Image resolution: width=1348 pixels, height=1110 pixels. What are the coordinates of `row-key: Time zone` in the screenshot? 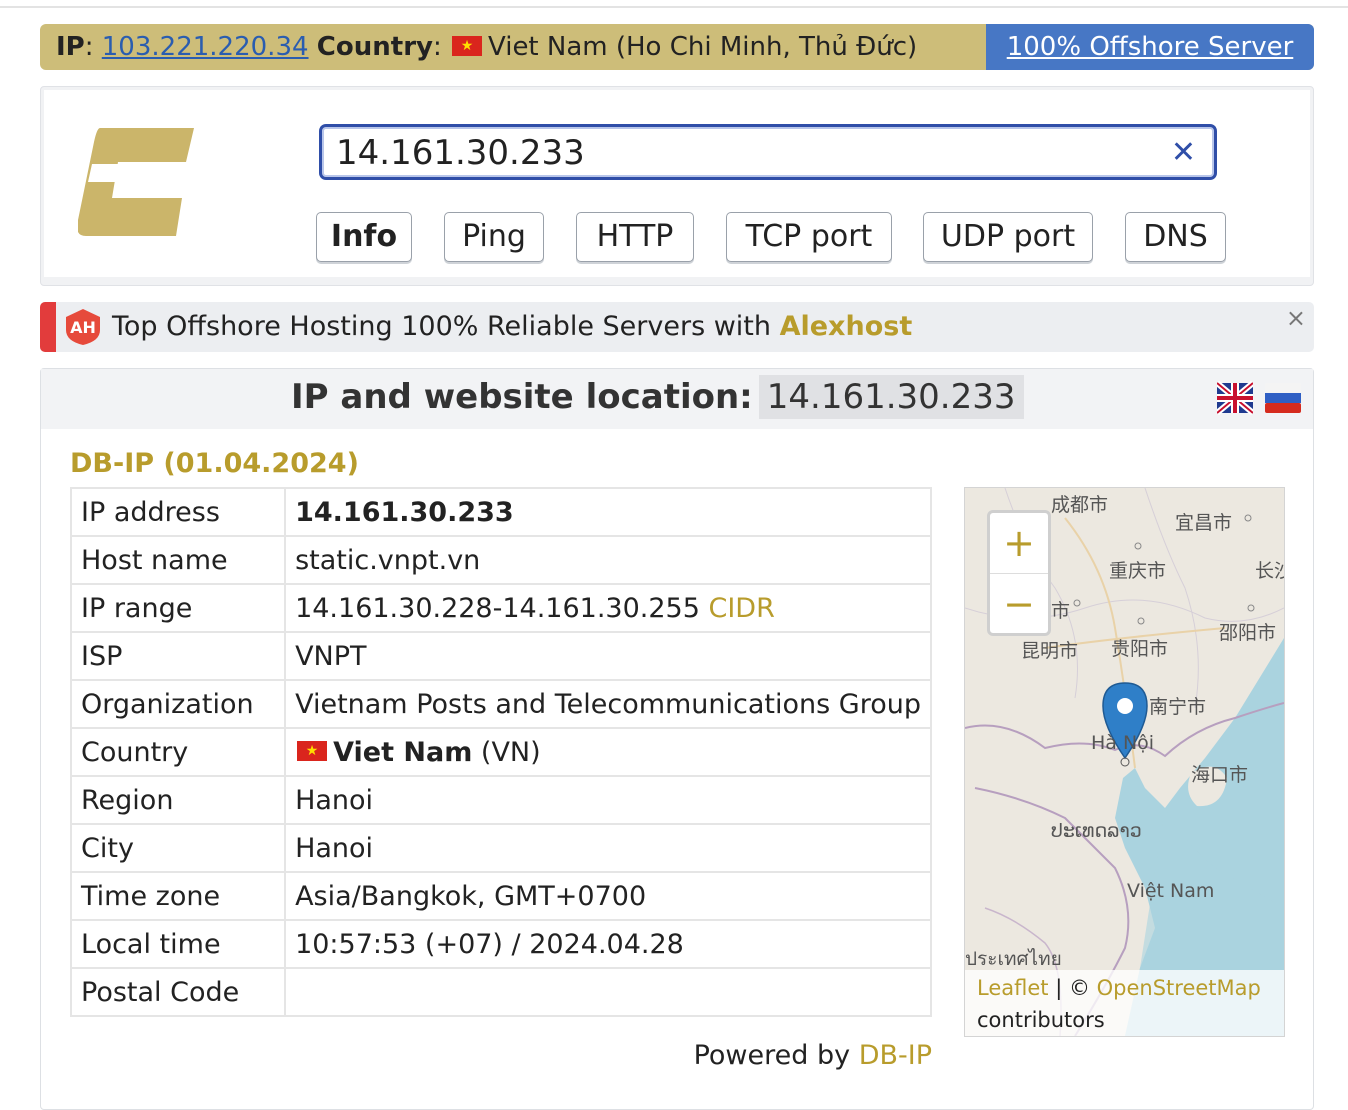 It's located at (178, 896).